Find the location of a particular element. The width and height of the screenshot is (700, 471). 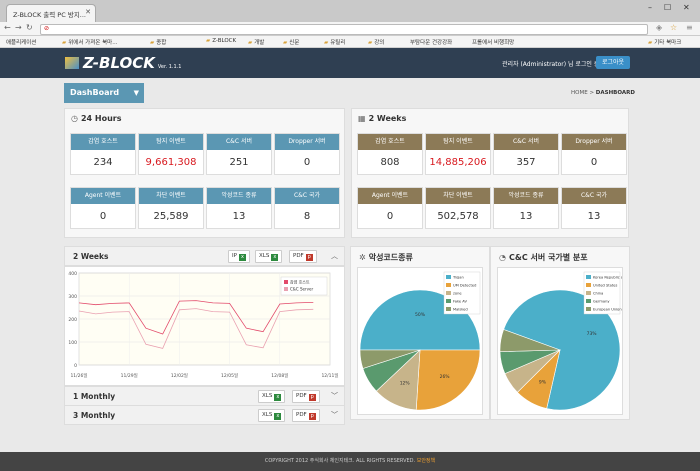

bookmark-item: 부탐다운 건강강좌 is located at coordinates (431, 42).